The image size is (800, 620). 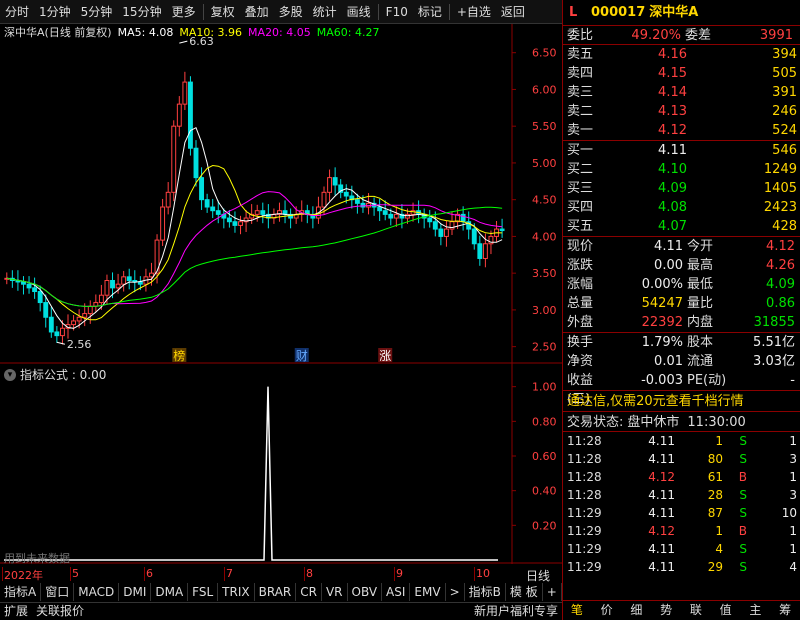 What do you see at coordinates (455, 592) in the screenshot?
I see `indicator-tab: >` at bounding box center [455, 592].